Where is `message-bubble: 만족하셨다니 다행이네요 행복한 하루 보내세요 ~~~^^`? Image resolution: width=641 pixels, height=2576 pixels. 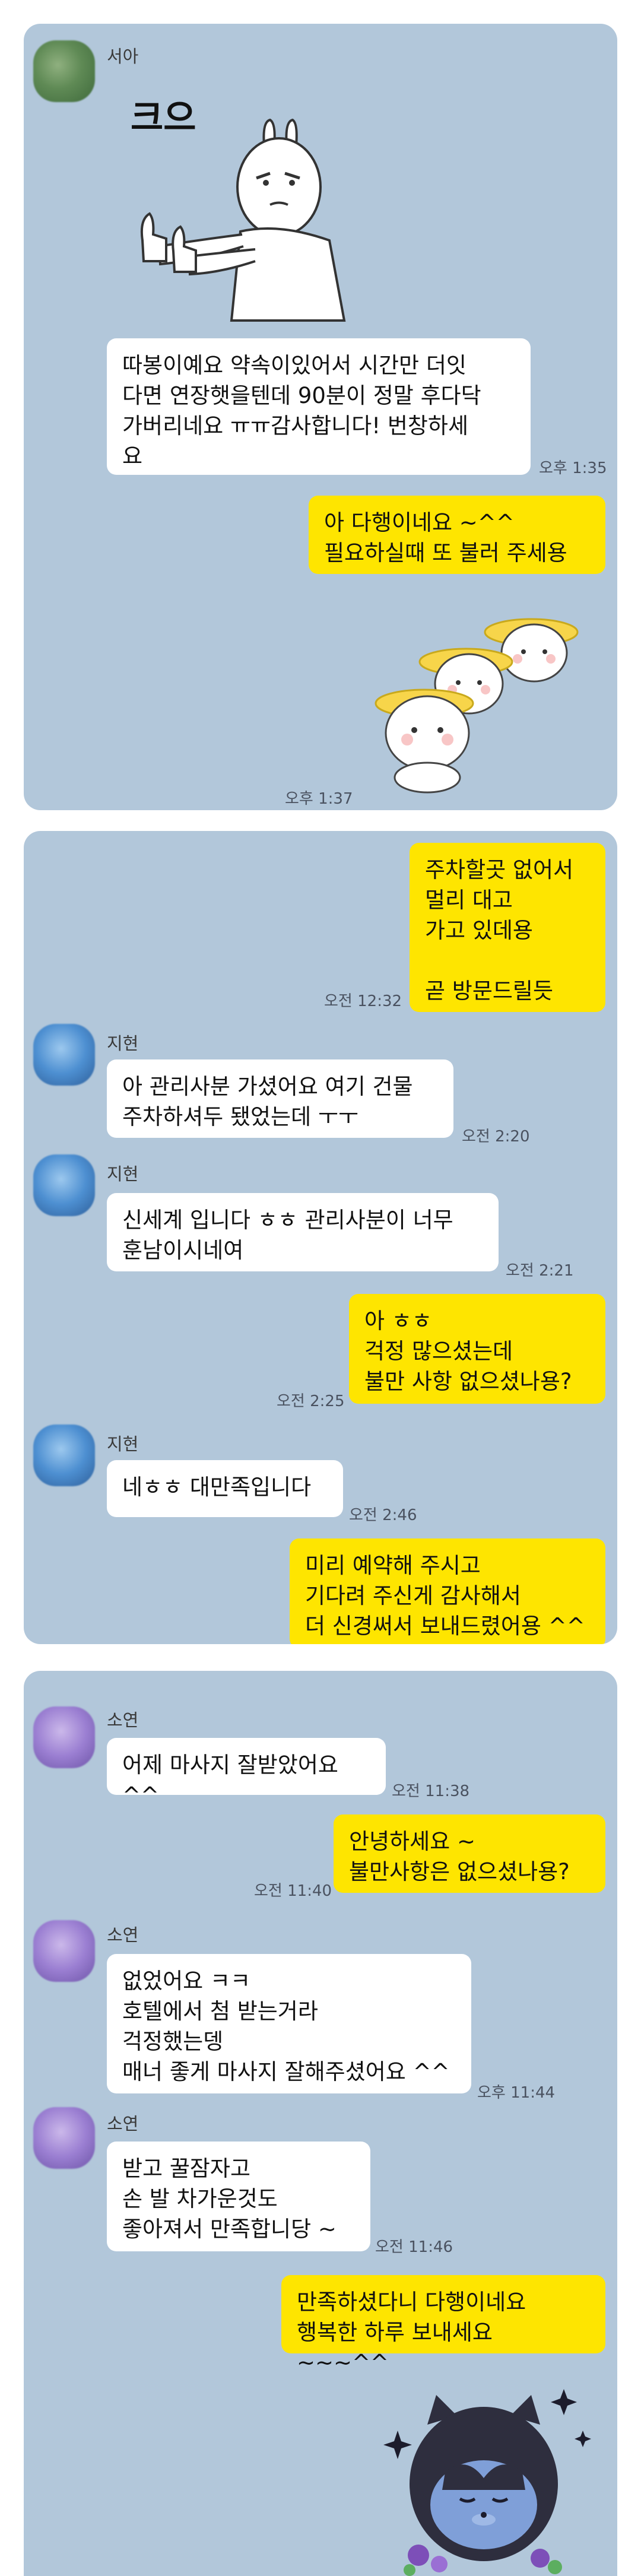
message-bubble: 만족하셨다니 다행이네요 행복한 하루 보내세요 ~~~^^ is located at coordinates (443, 2325).